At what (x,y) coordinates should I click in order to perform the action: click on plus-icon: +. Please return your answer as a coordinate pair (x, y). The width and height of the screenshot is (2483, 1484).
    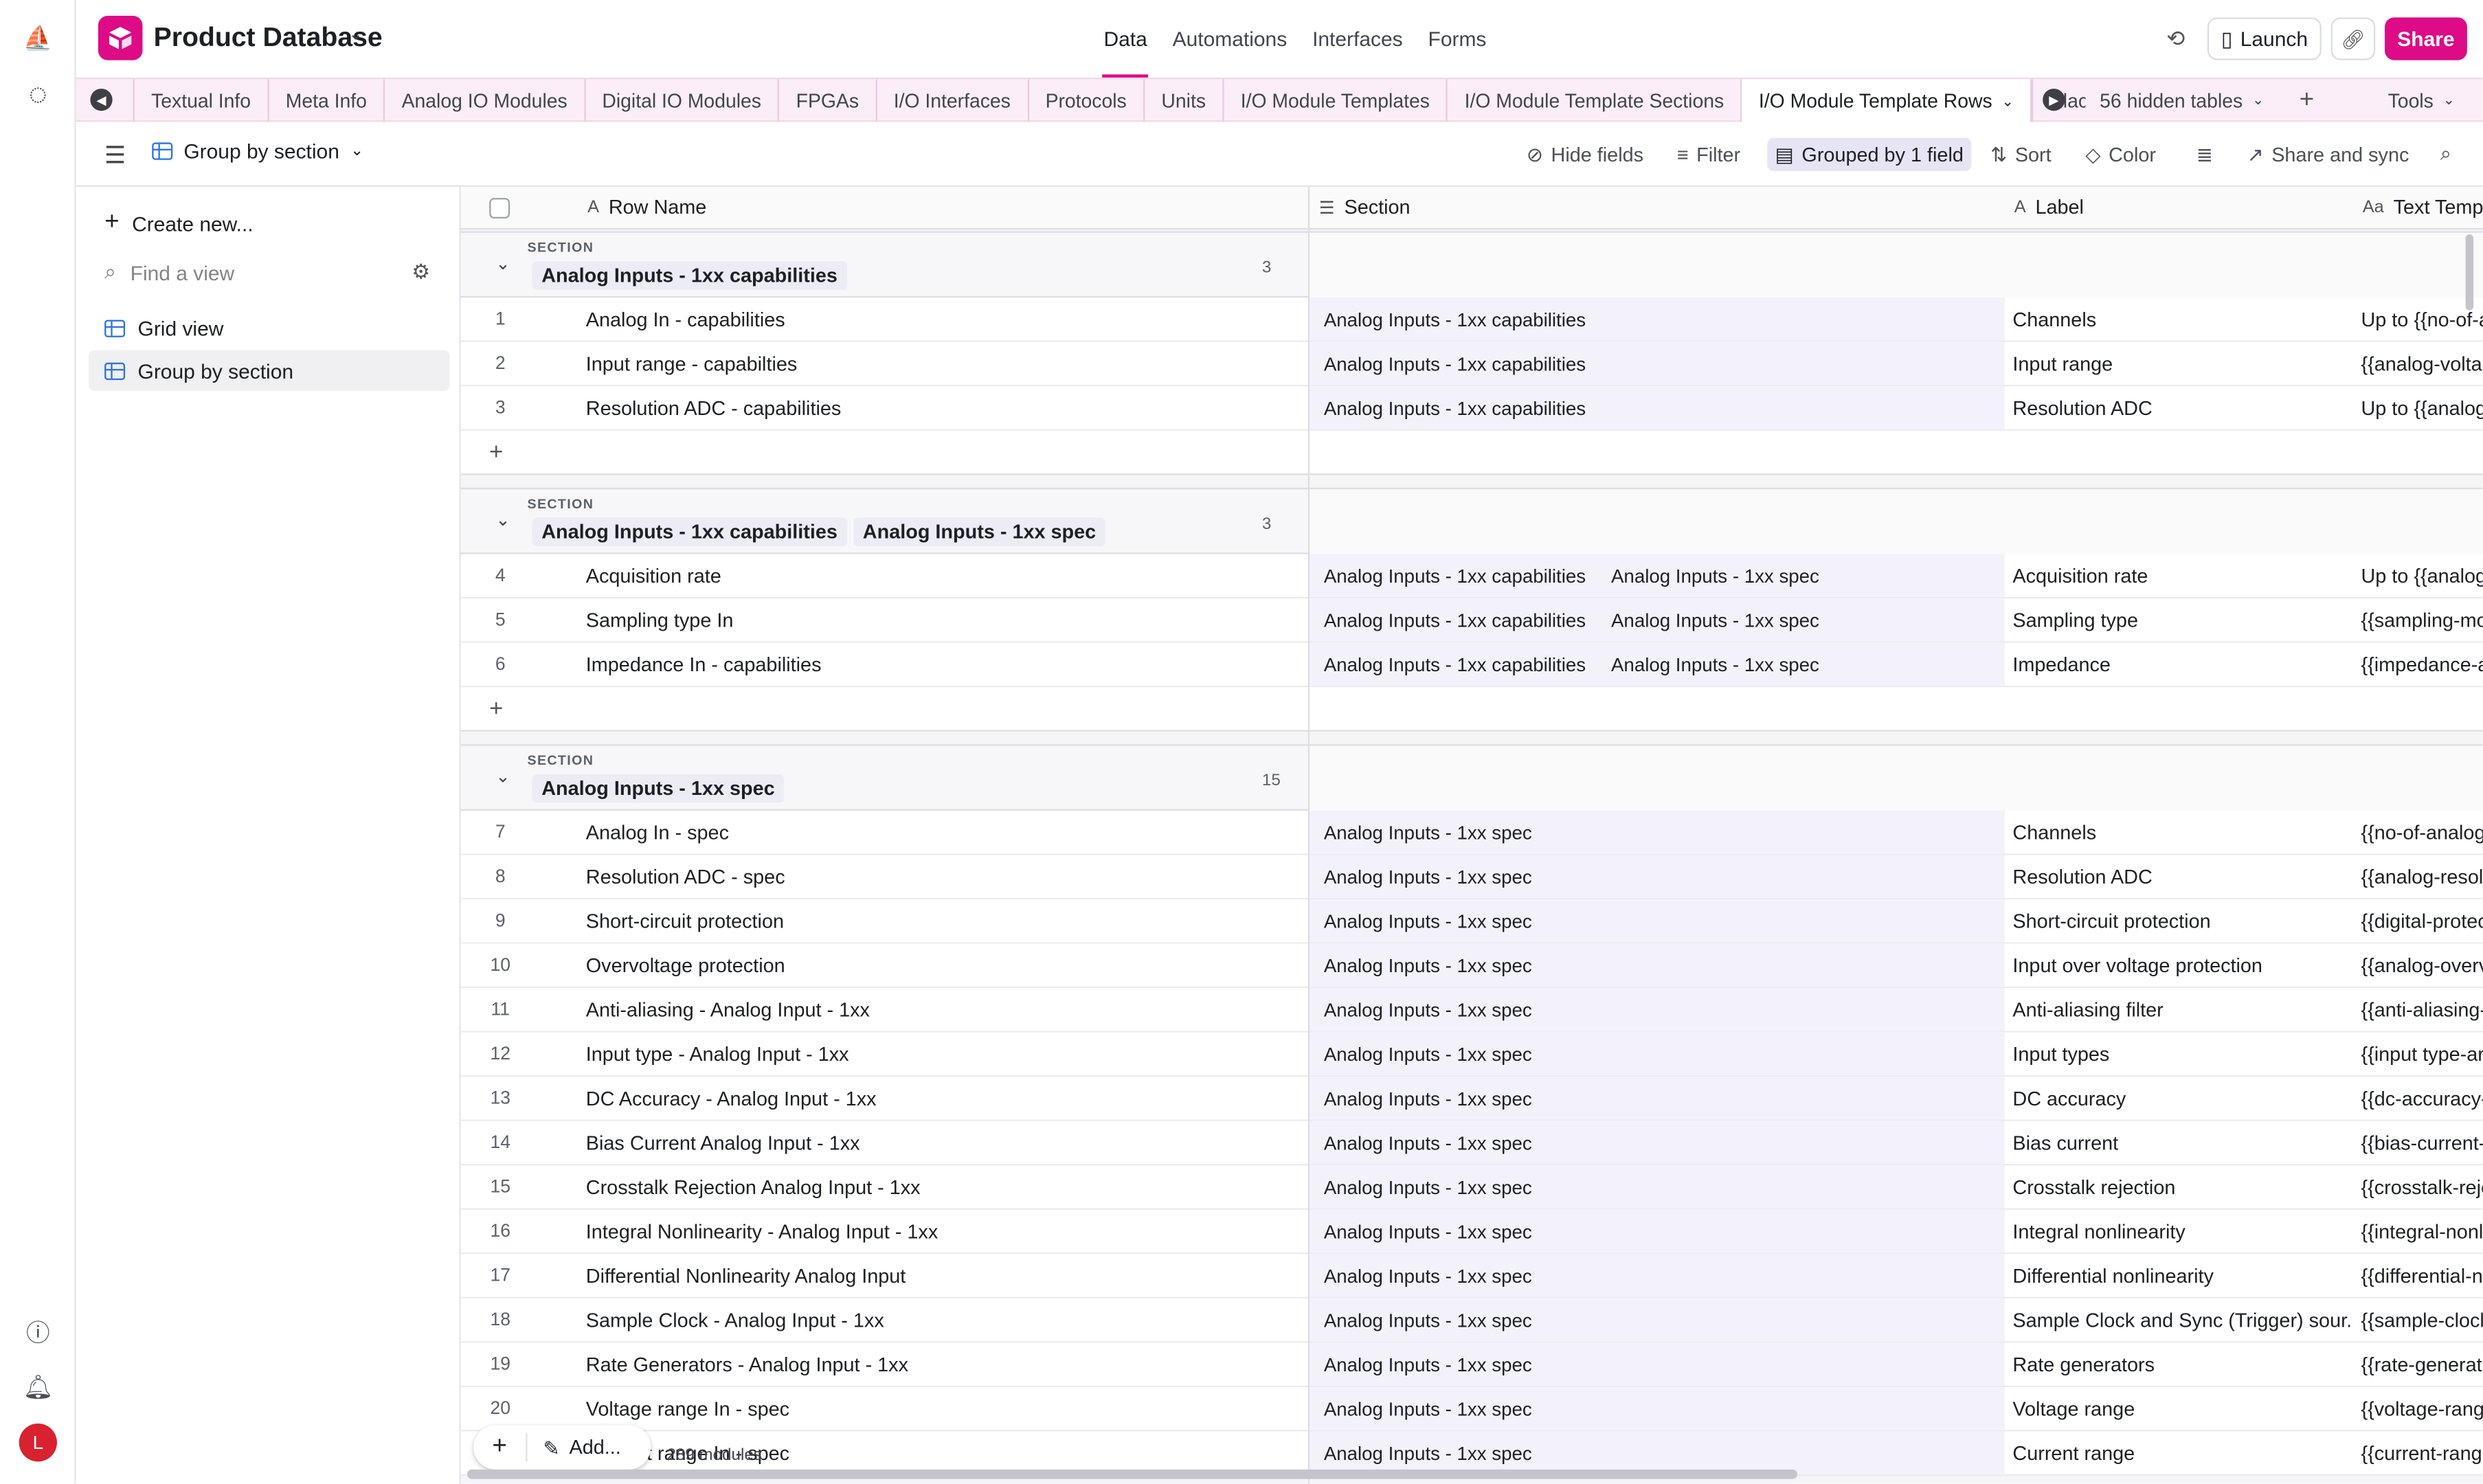
    Looking at the image, I should click on (496, 451).